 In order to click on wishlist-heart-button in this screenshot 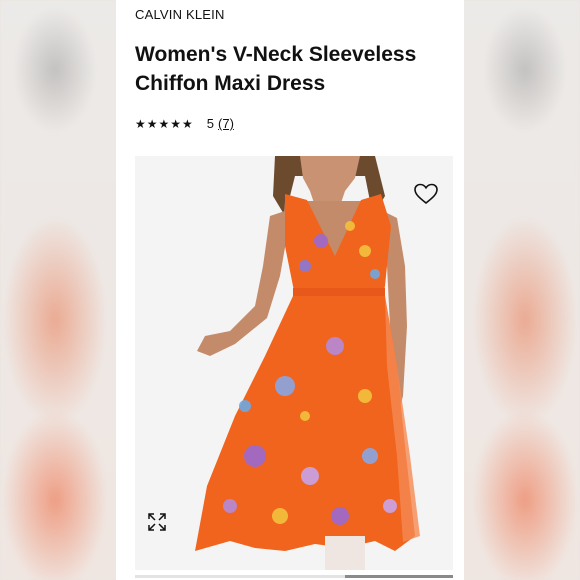, I will do `click(426, 194)`.